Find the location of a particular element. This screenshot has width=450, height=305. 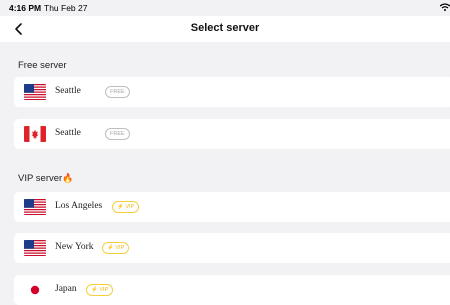

status-bar: 4:16 PM Thu Feb 27 is located at coordinates (225, 8).